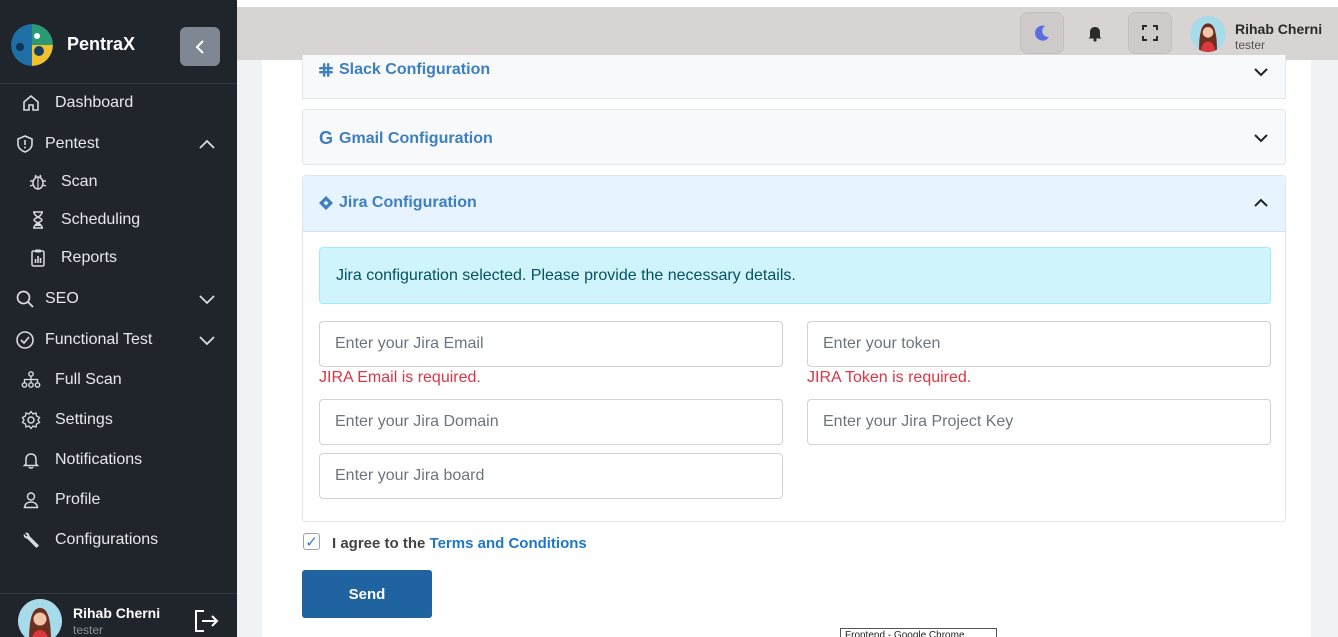  Describe the element at coordinates (94, 102) in the screenshot. I see `sidebar-item-label: Dashboard` at that location.